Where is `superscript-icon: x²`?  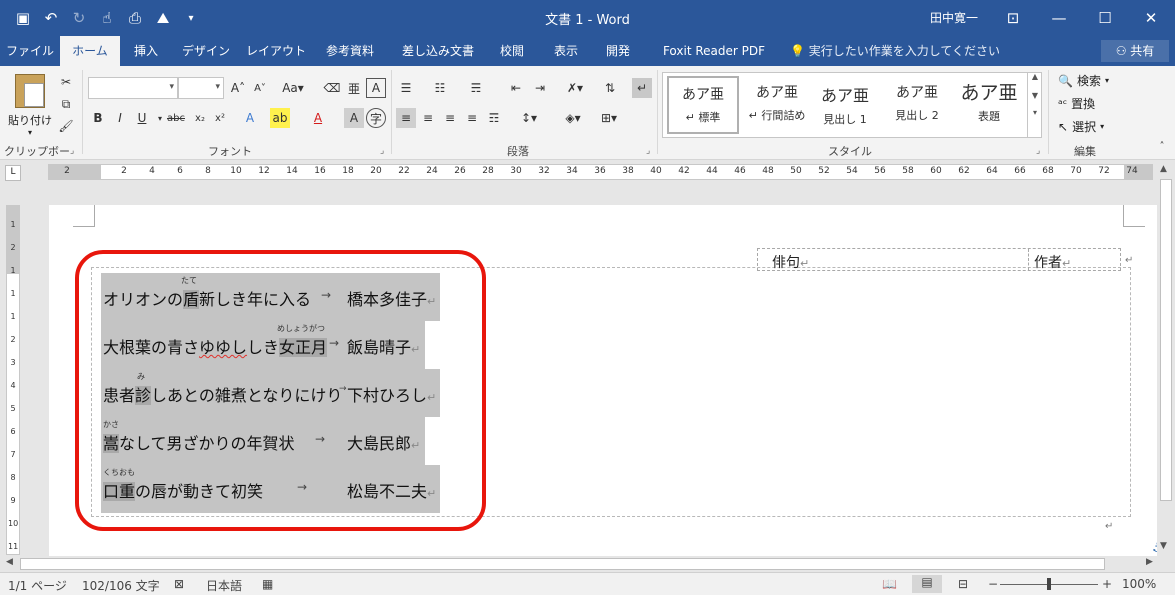
superscript-icon: x² is located at coordinates (220, 118).